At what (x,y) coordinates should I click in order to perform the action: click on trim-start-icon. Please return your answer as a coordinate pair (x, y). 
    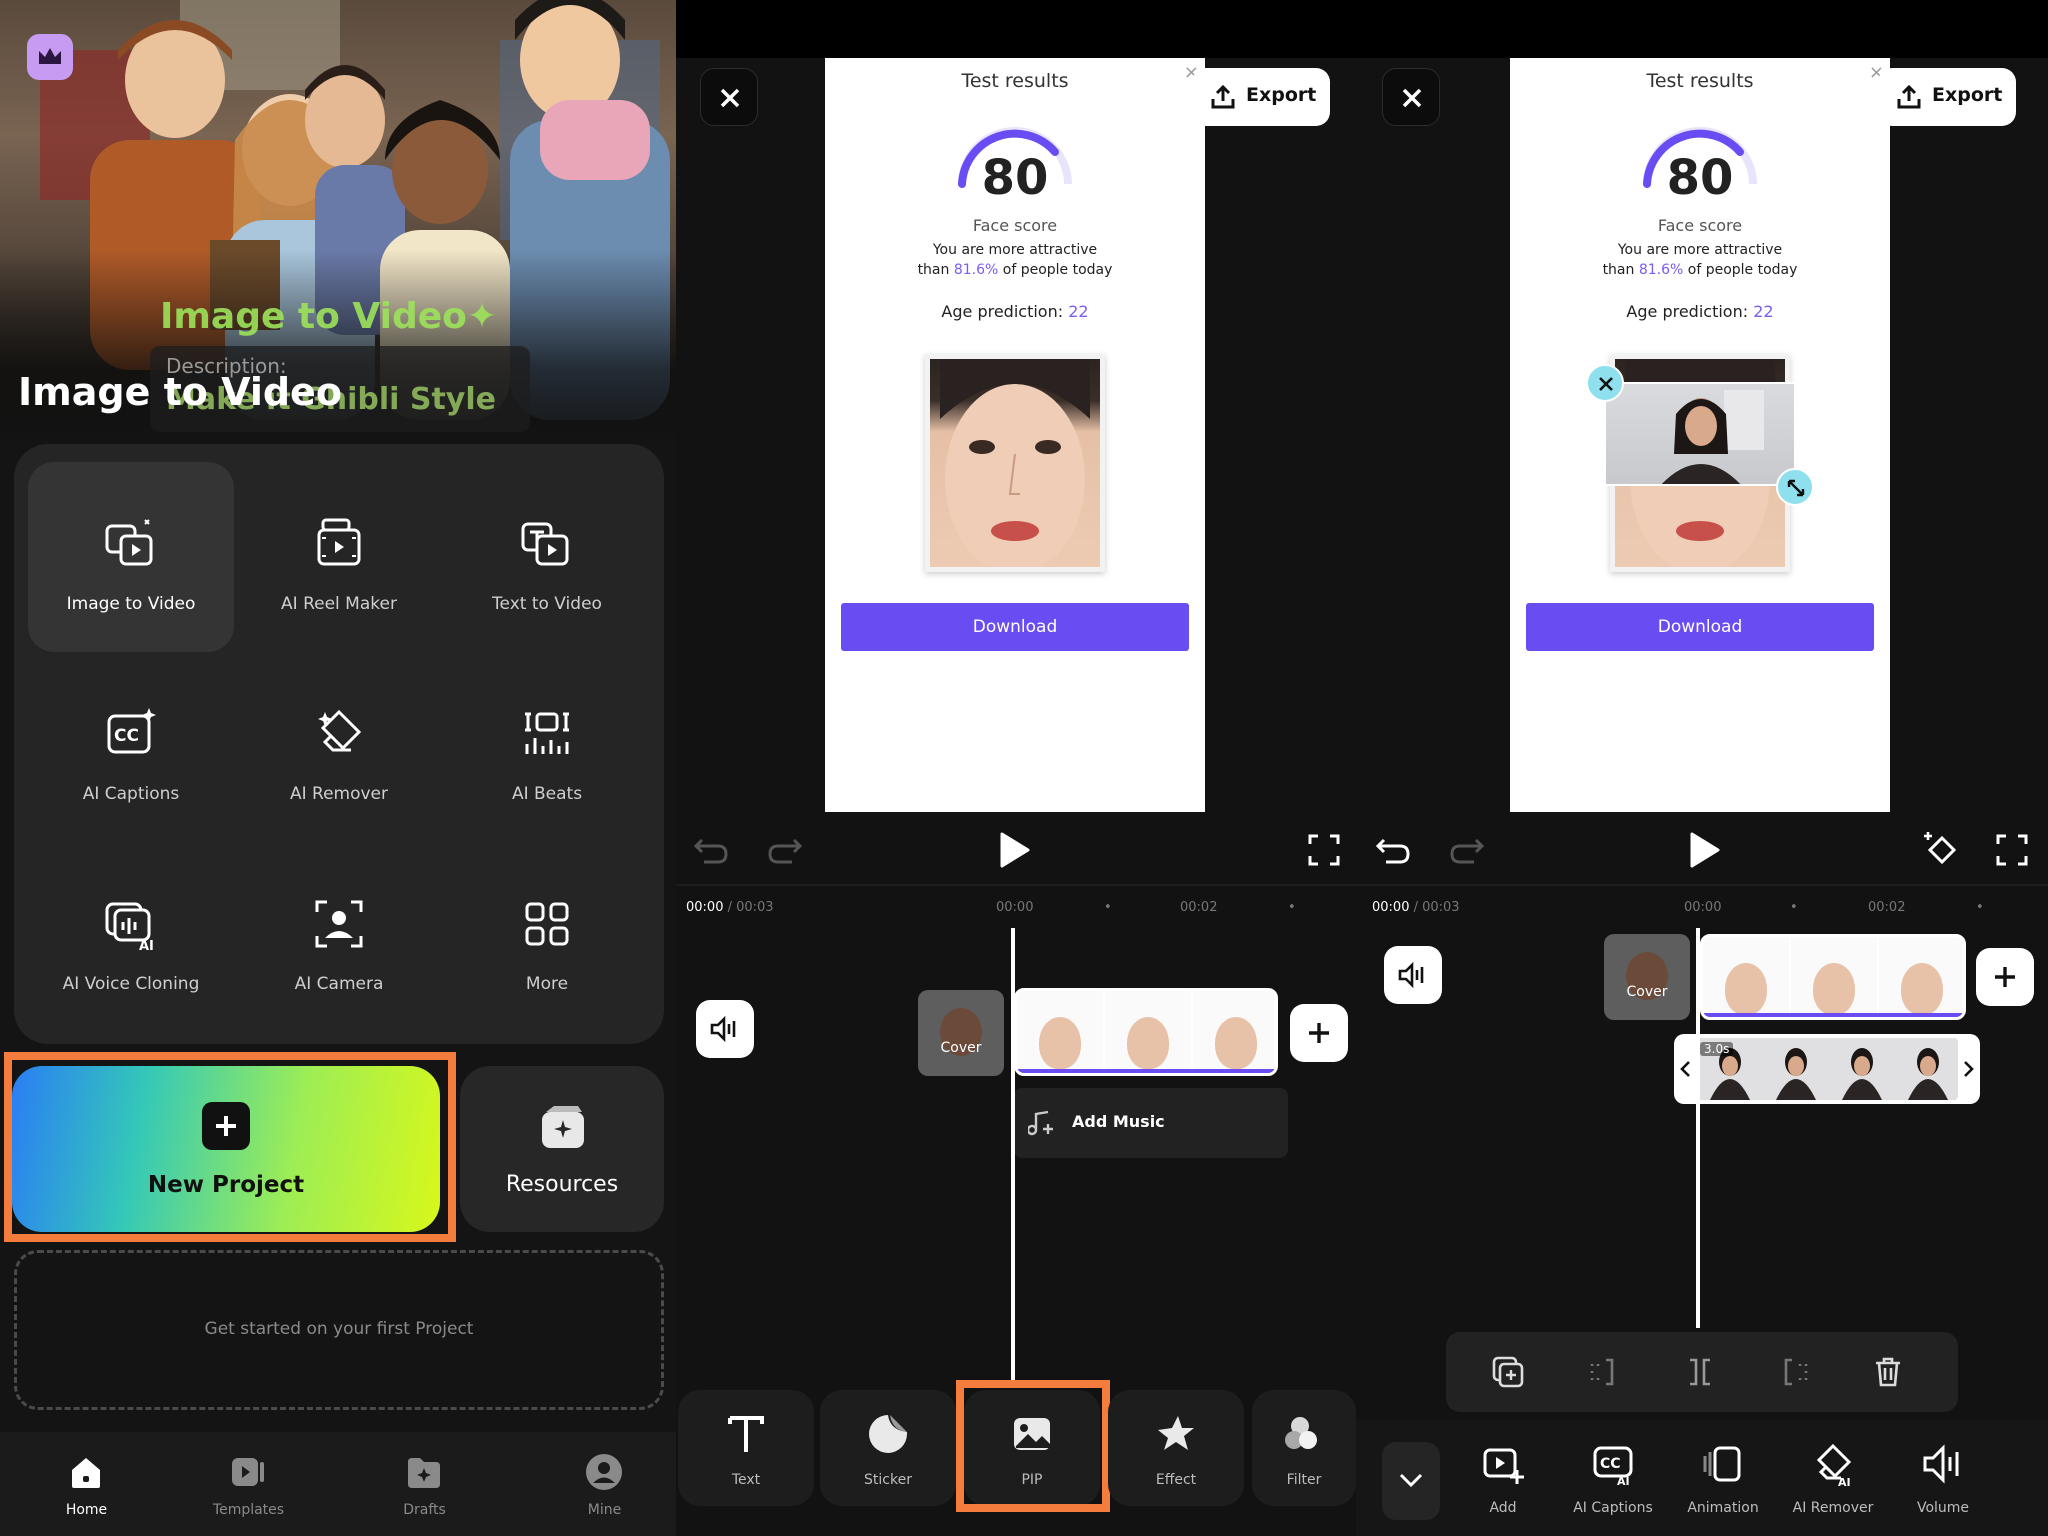
    Looking at the image, I should click on (1604, 1372).